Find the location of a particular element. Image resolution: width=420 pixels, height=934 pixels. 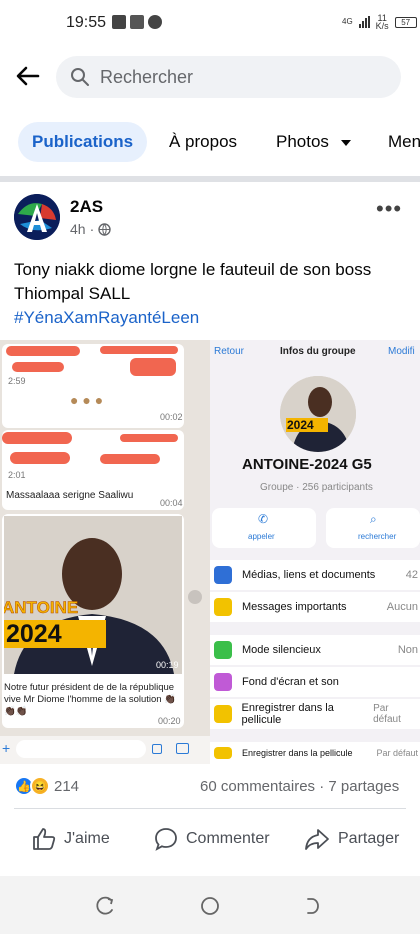

facebook-notification-icon is located at coordinates (119, 22).